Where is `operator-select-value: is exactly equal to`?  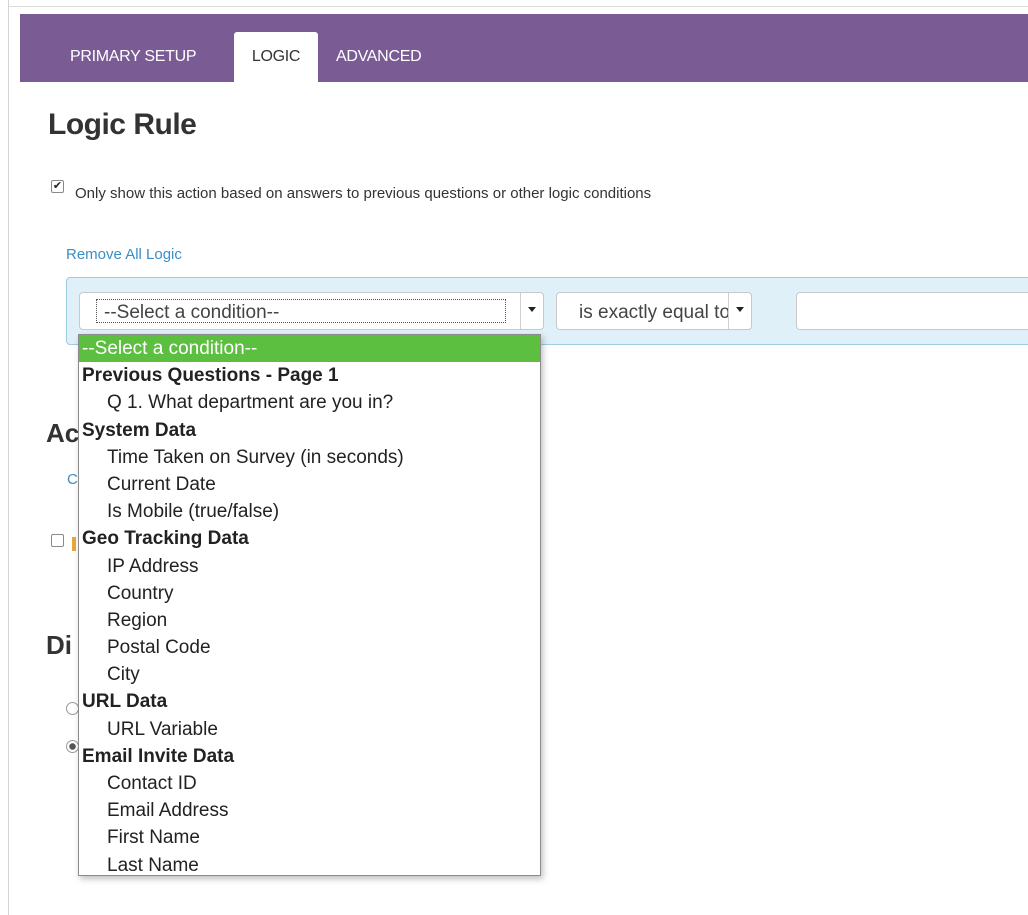 operator-select-value: is exactly equal to is located at coordinates (655, 312).